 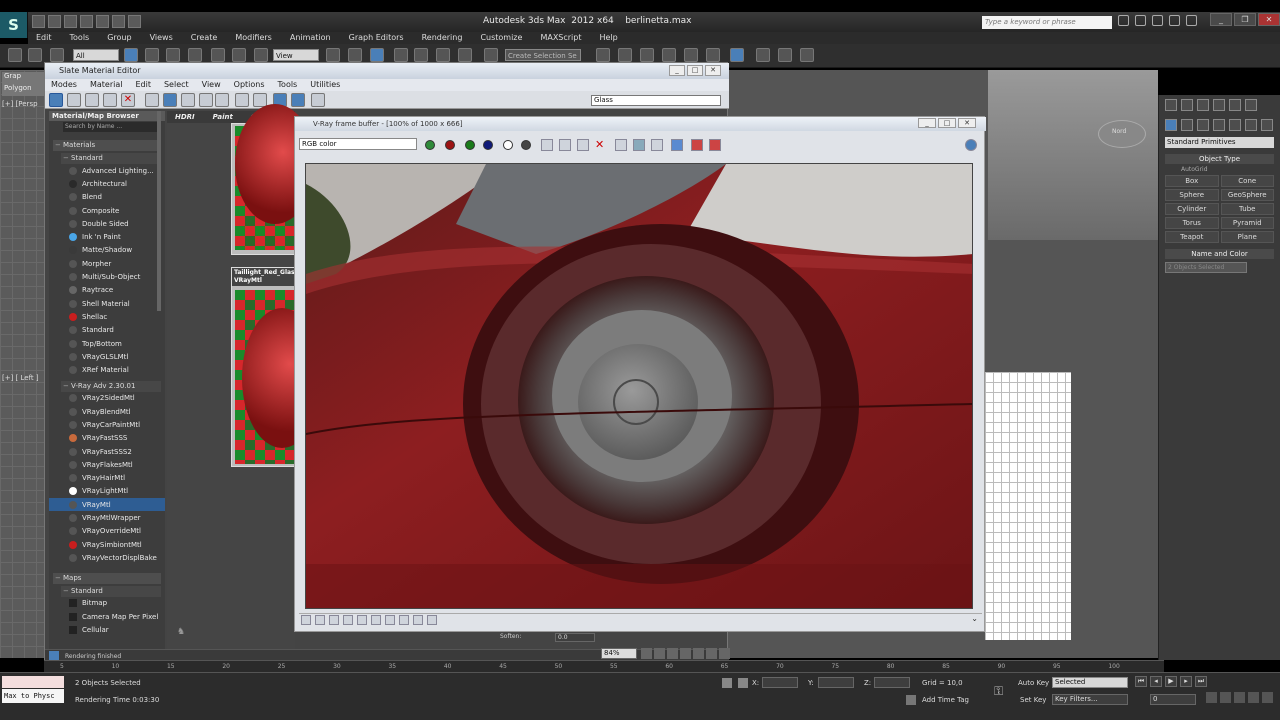 What do you see at coordinates (334, 620) in the screenshot?
I see `info-icon` at bounding box center [334, 620].